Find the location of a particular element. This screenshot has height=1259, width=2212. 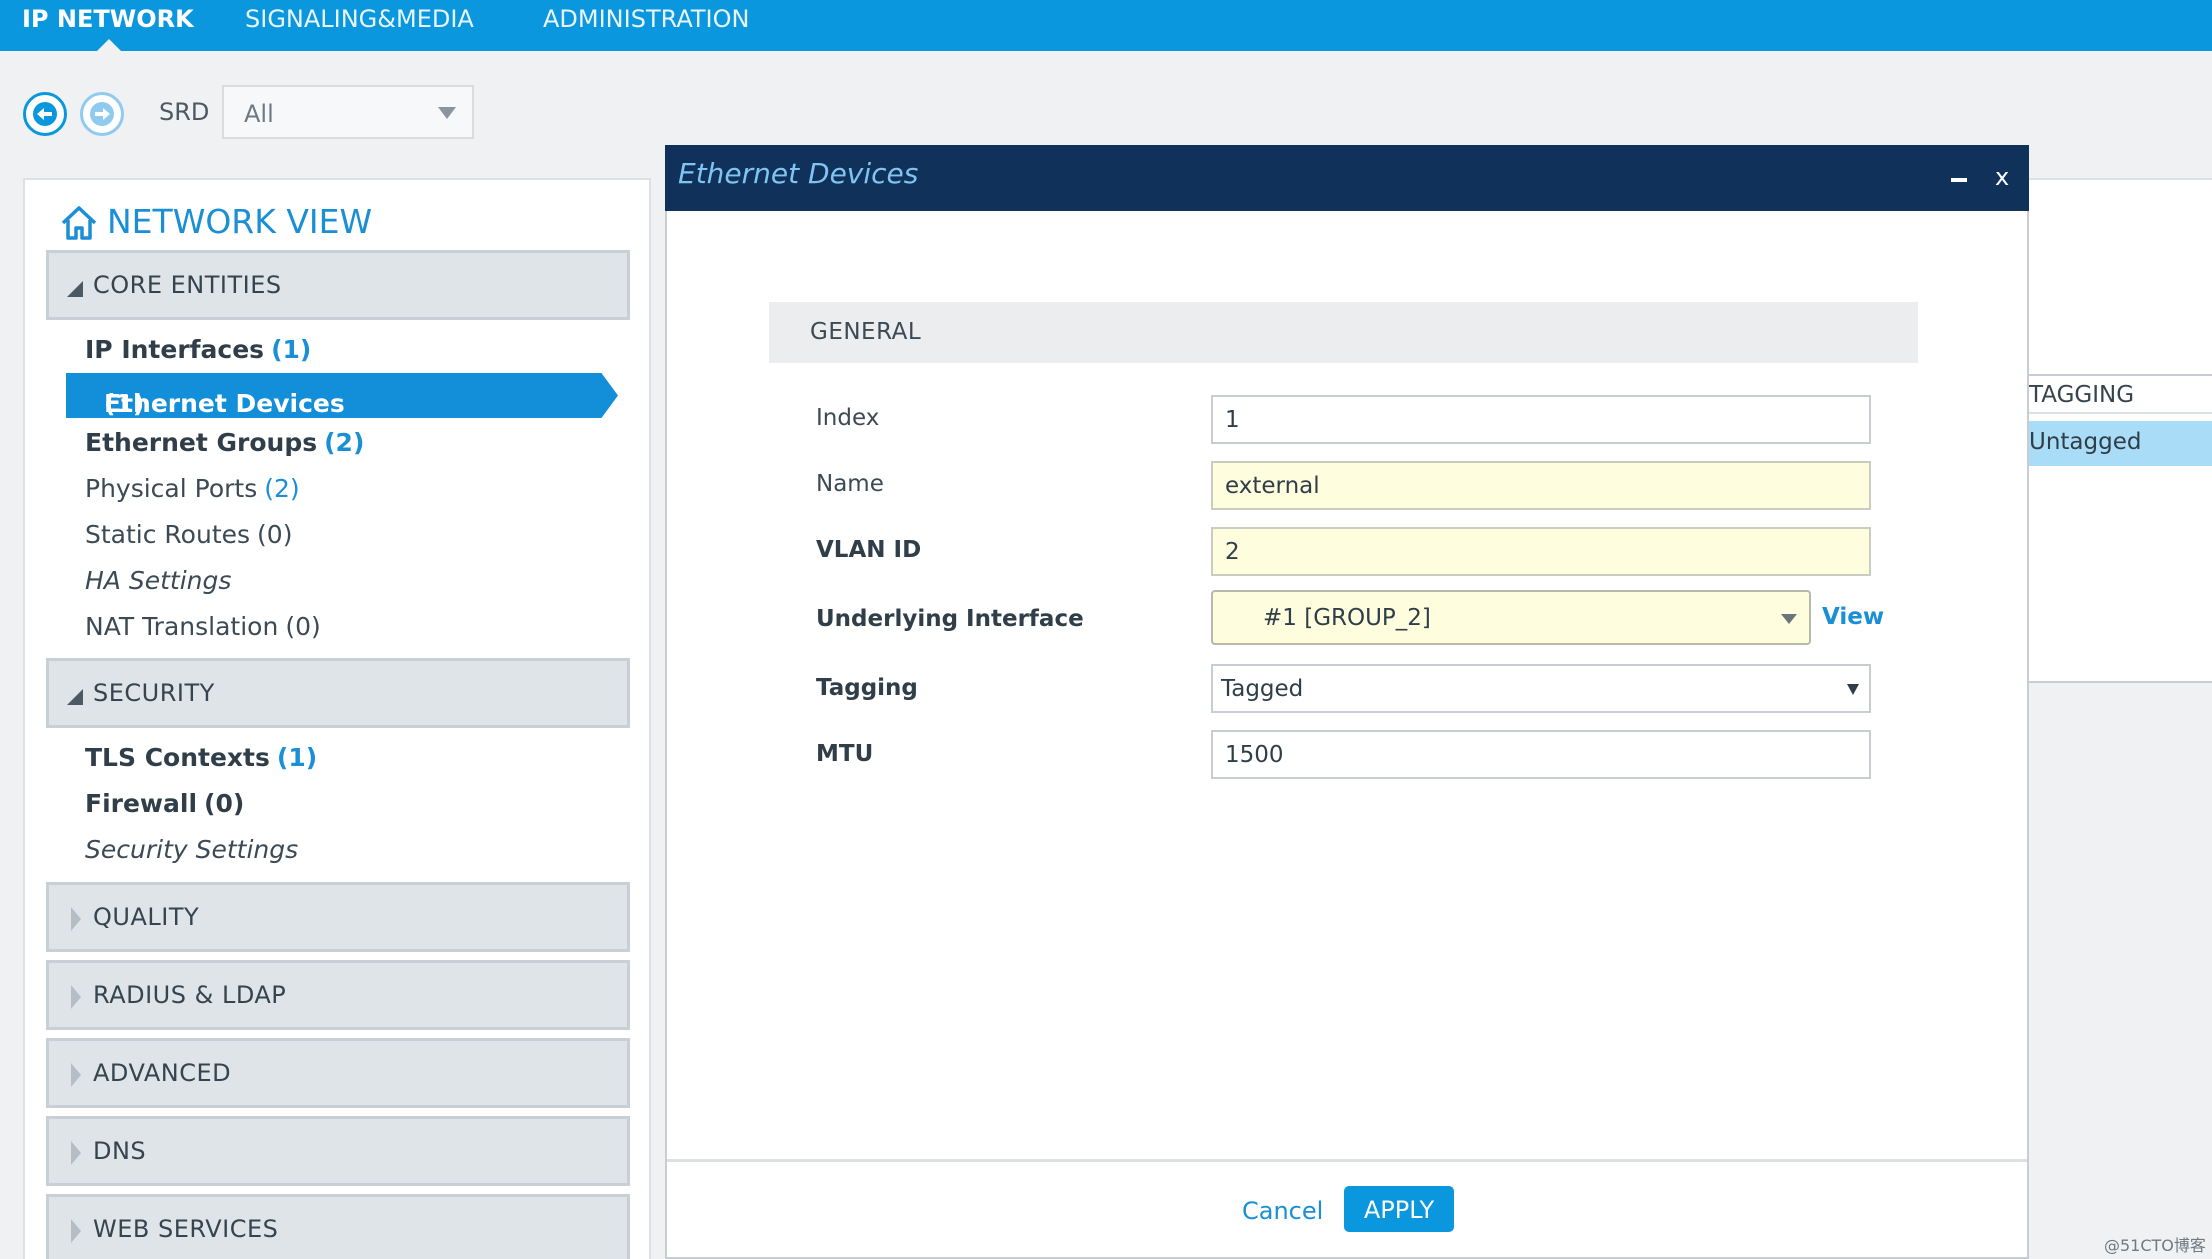

forward-button is located at coordinates (102, 114).